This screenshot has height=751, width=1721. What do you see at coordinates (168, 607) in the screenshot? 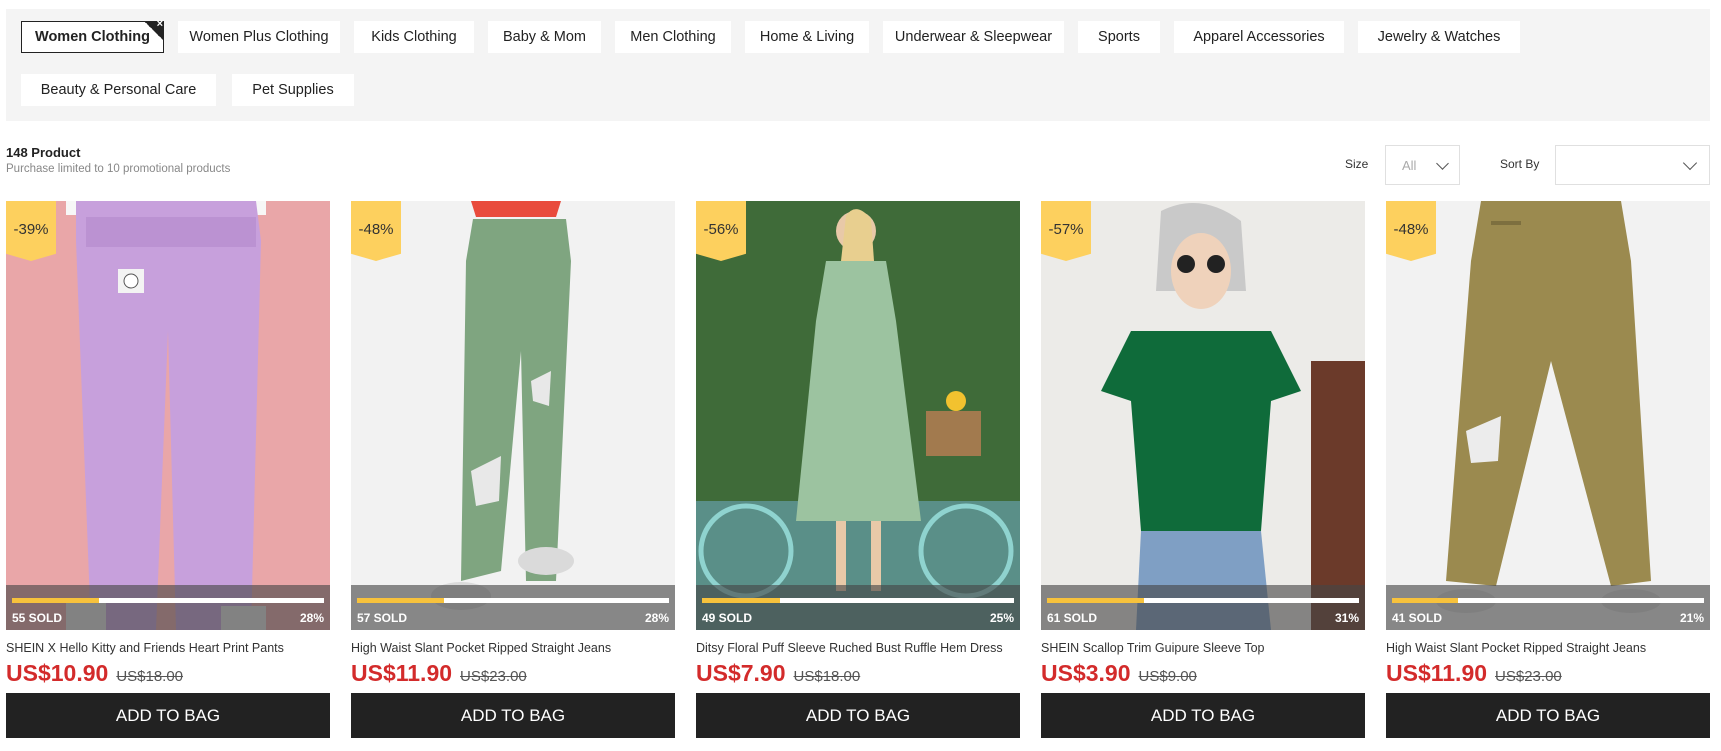
I see `sold-progress-strip: 55 SOLD 28%` at bounding box center [168, 607].